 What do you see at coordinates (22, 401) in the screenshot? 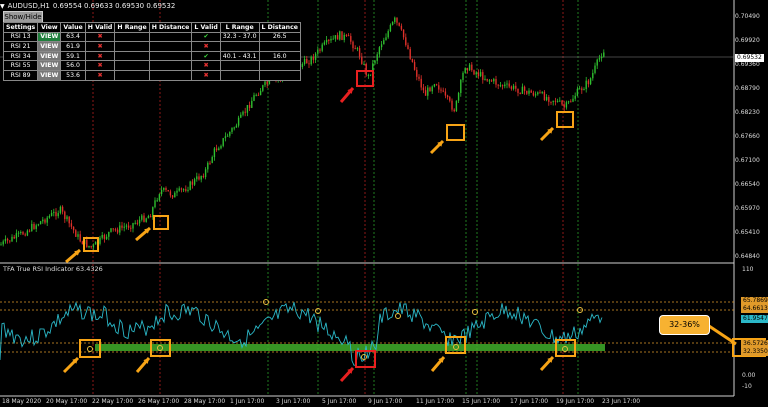
I see `time-axis-label: 18 May 2020` at bounding box center [22, 401].